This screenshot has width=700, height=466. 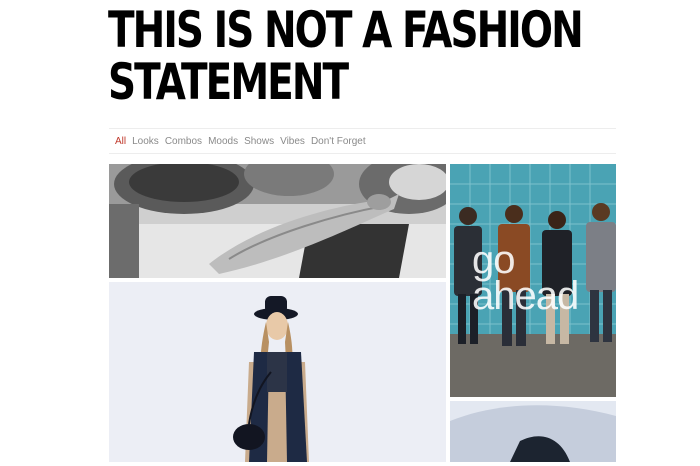 I want to click on site-title-line-2: STATEMENT, so click(x=228, y=82).